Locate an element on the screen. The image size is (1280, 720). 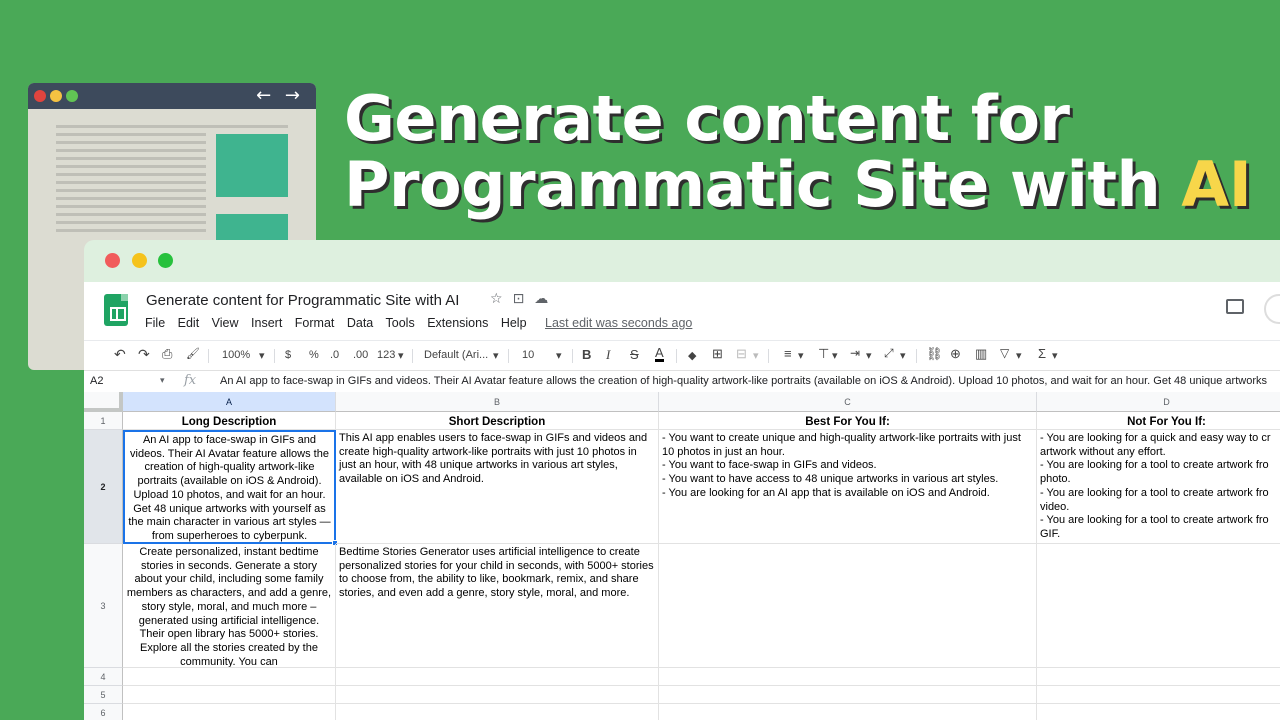
column-header-b: B is located at coordinates (497, 402).